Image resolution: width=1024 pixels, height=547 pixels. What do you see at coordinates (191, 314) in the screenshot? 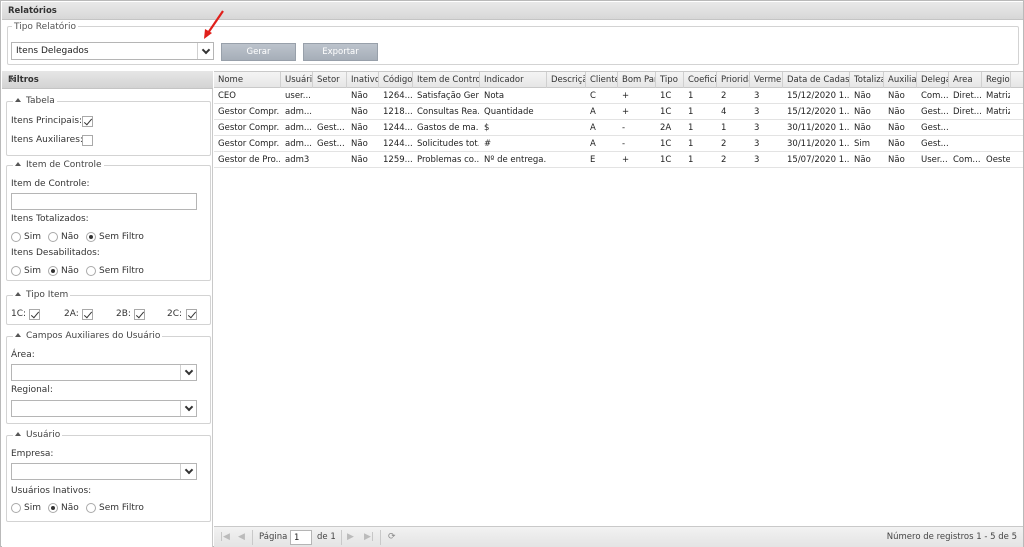
I see `tipo-2c-checkbox` at bounding box center [191, 314].